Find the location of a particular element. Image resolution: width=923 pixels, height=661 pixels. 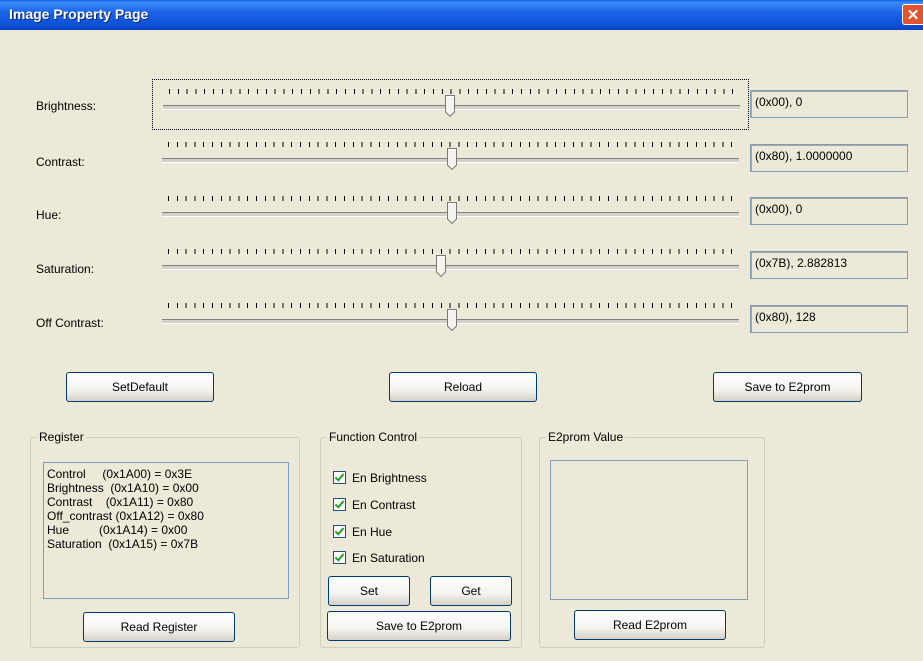

en-contrast-checkbox: En Contrast is located at coordinates (374, 505).